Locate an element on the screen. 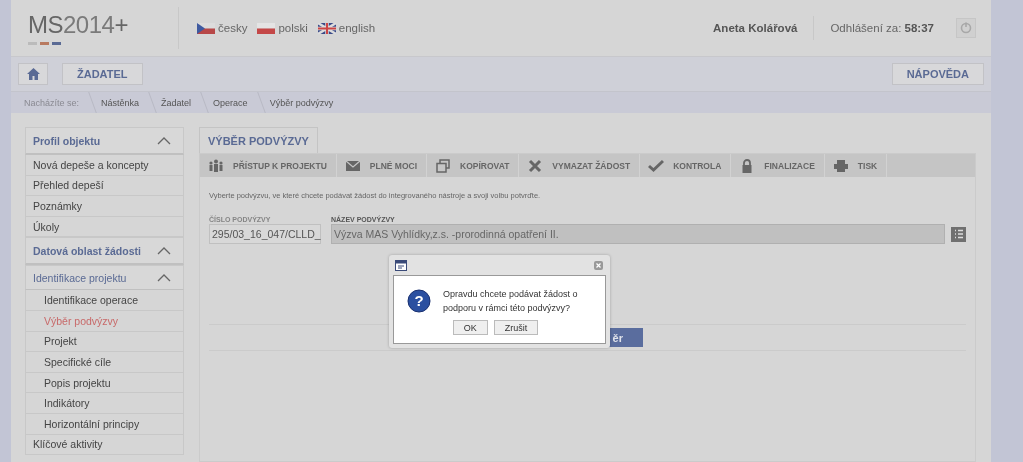 This screenshot has height=462, width=1023. nav-button: ŽADATEL is located at coordinates (102, 74).